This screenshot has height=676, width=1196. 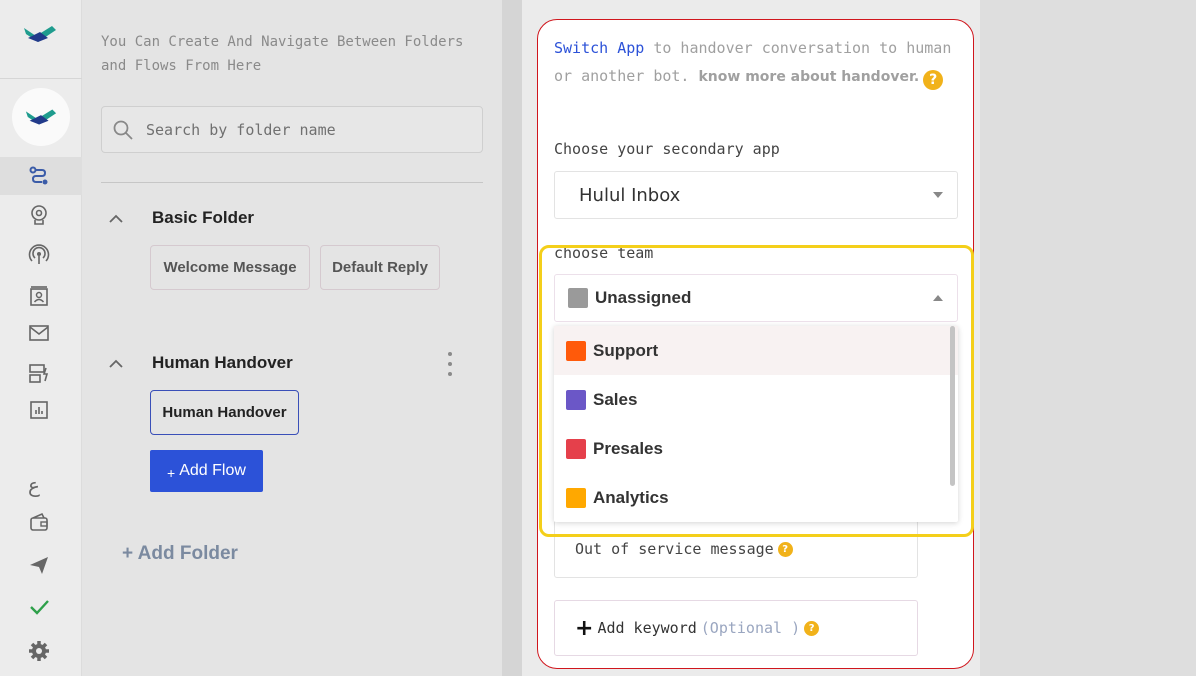 I want to click on caret-up-icon, so click(x=938, y=298).